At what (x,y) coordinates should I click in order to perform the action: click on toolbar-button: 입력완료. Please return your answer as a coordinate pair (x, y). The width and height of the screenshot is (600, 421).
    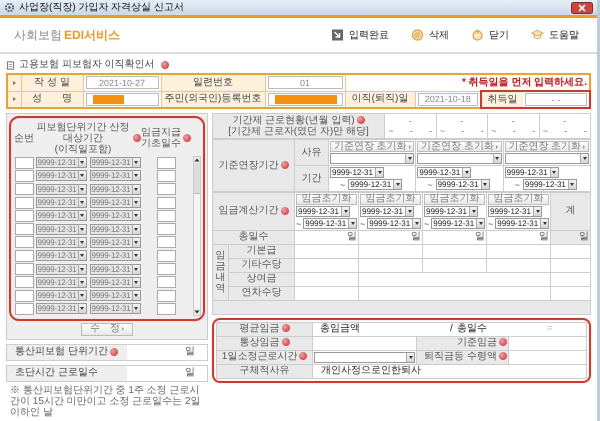
    Looking at the image, I should click on (360, 35).